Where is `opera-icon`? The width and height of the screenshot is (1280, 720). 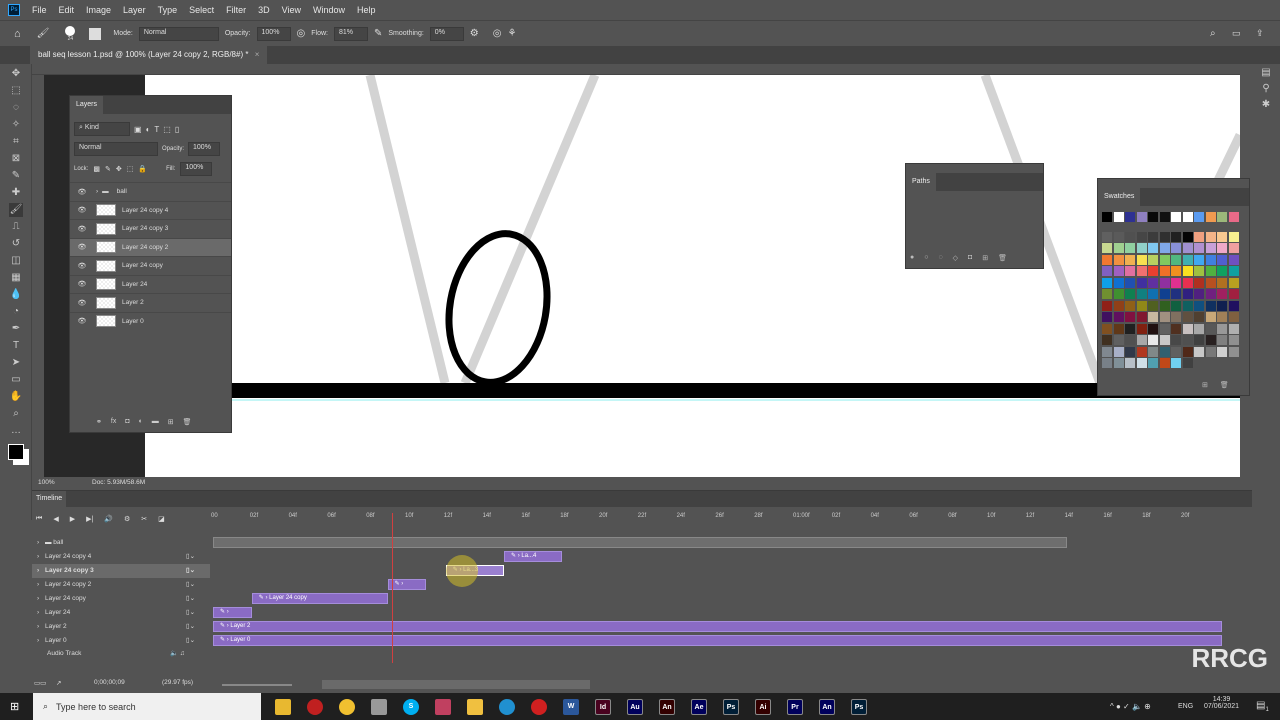
opera-icon is located at coordinates (539, 706).